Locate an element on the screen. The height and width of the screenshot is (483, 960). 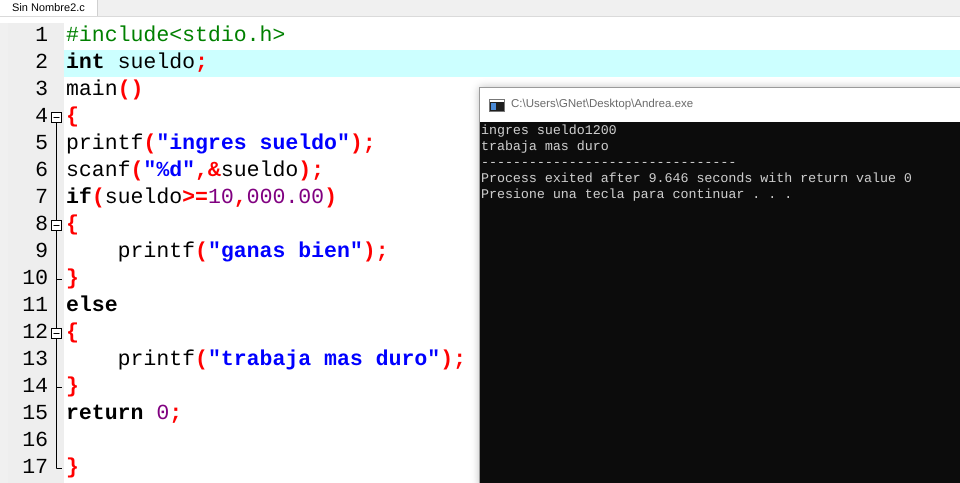
code-line: printf("ganas bien"); is located at coordinates (252, 252).